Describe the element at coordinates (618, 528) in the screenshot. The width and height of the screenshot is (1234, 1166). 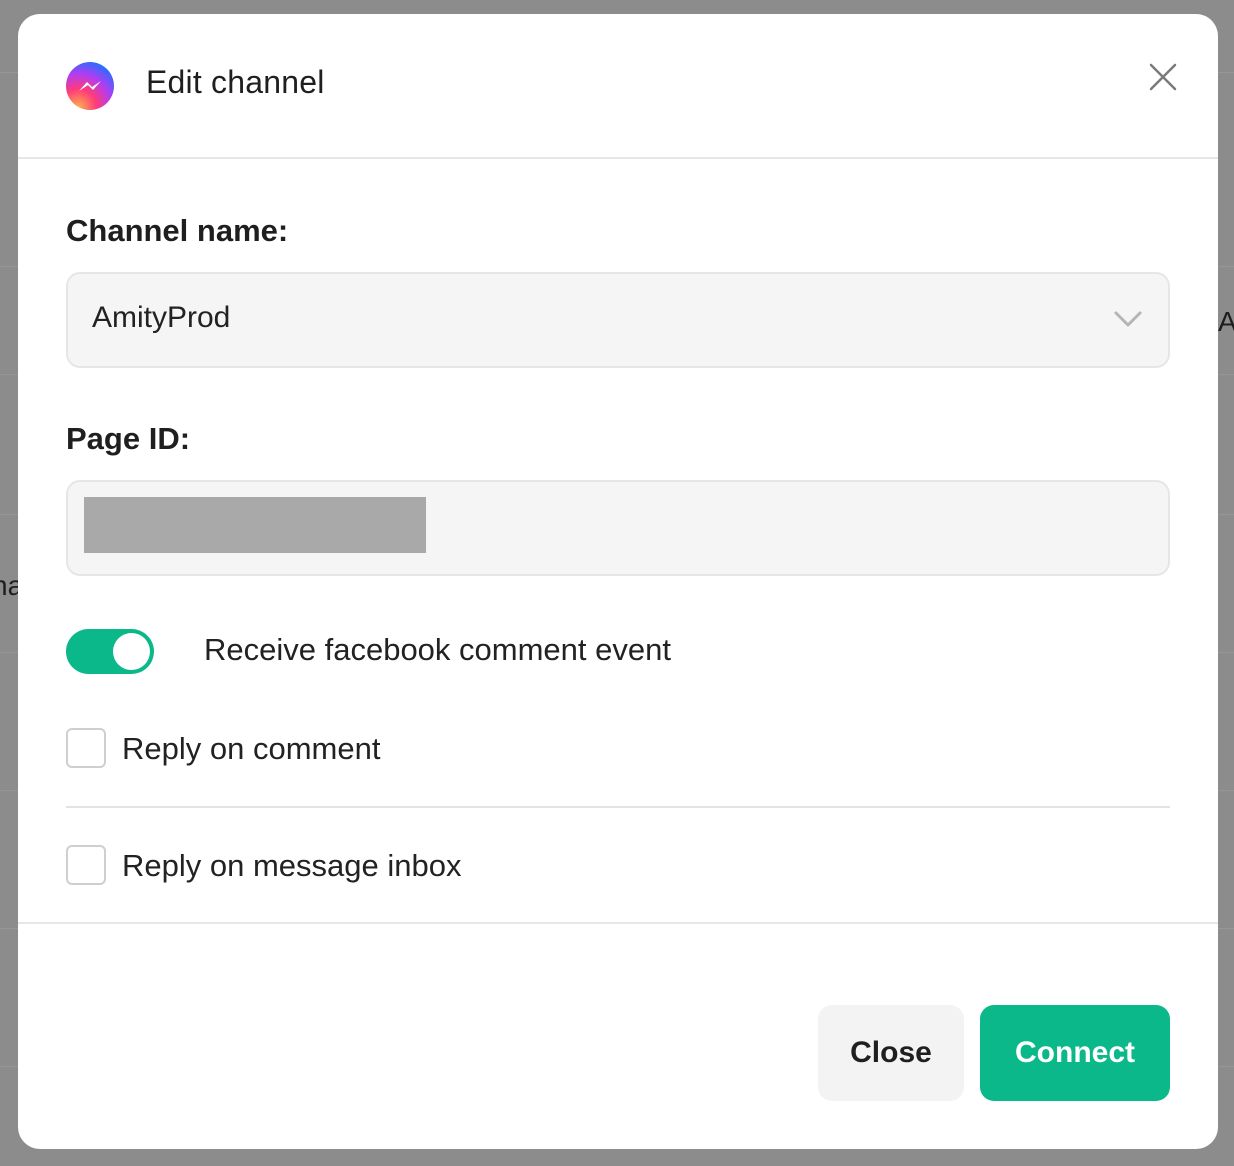
I see `page-id-field` at that location.